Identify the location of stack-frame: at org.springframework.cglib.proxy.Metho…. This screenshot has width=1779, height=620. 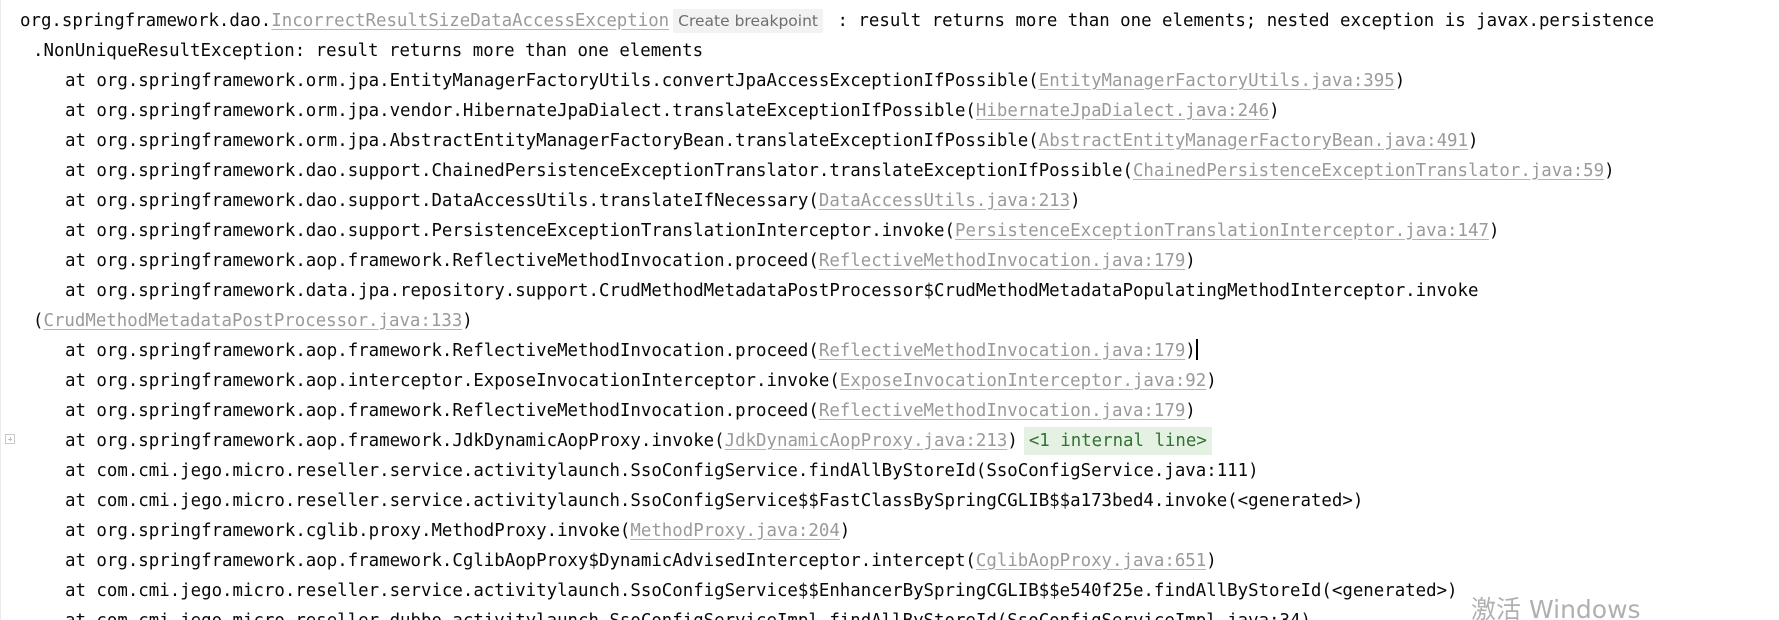
(458, 531).